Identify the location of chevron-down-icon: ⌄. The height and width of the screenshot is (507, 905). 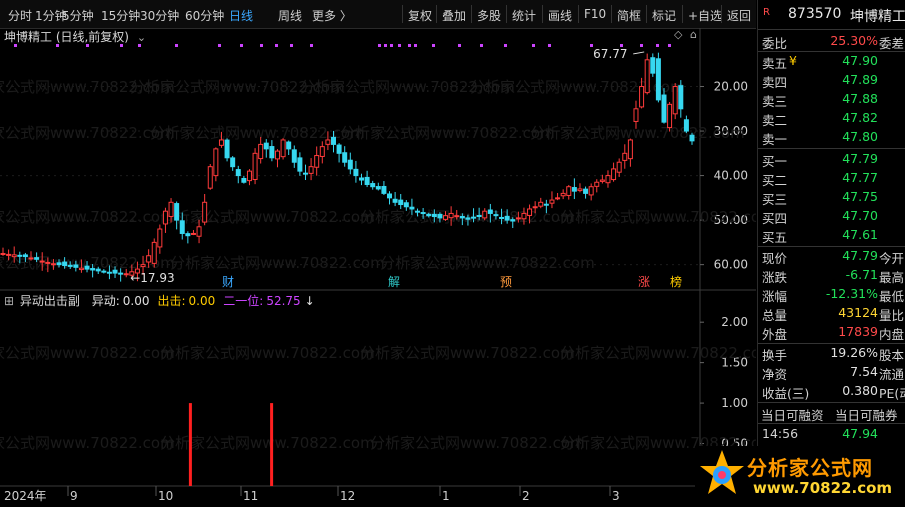
(141, 37).